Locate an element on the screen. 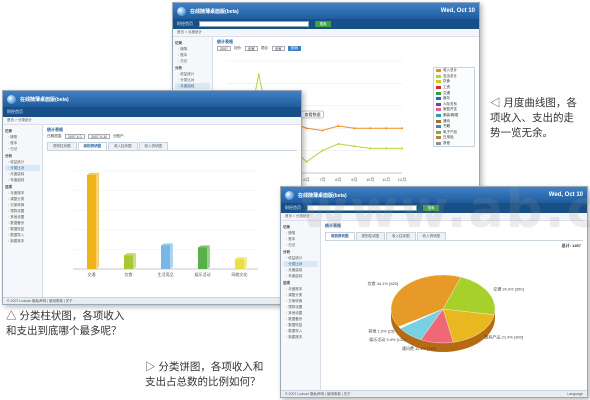  legend-label: 书籍 is located at coordinates (446, 126).